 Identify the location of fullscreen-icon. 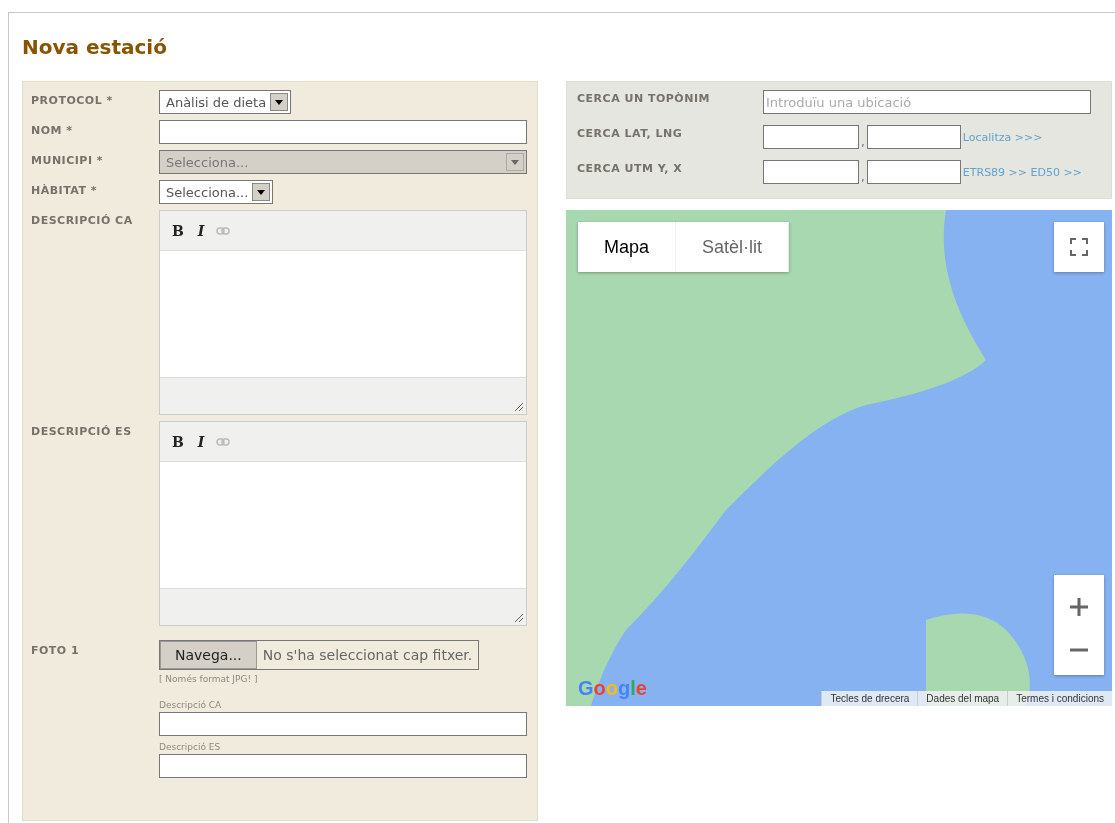
(1079, 247).